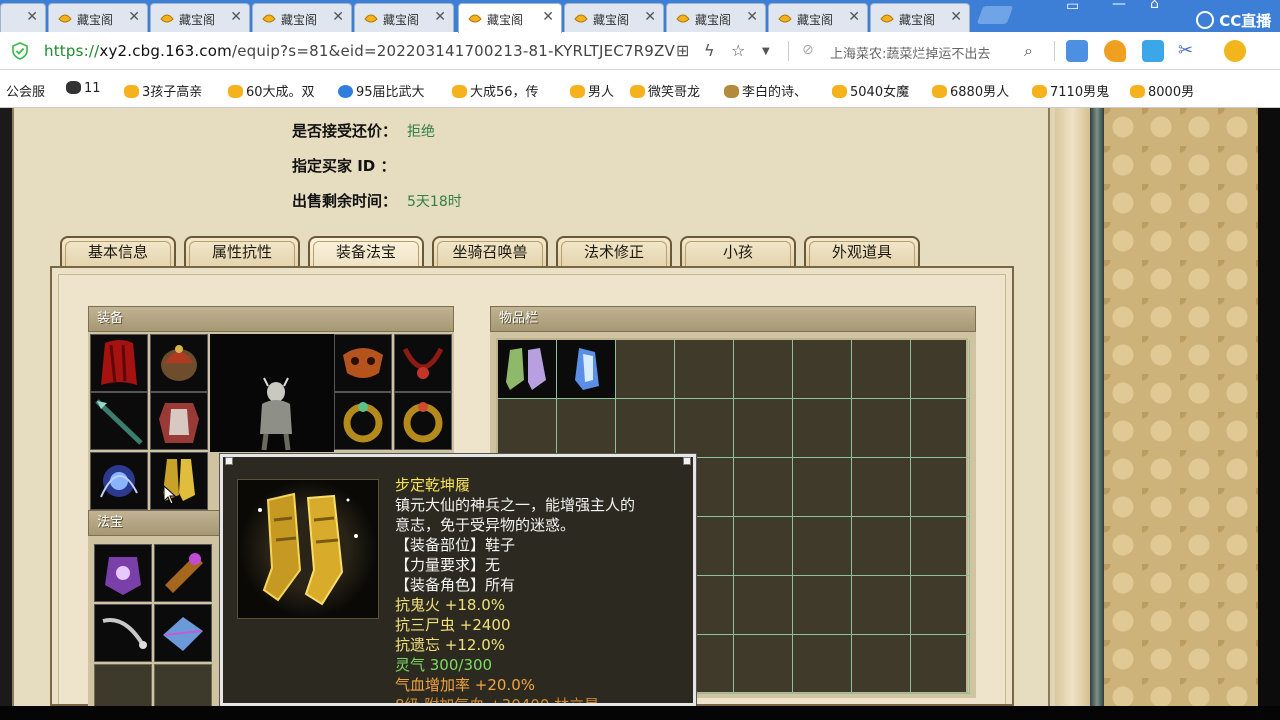 This screenshot has width=1280, height=720. I want to click on bookmark-item: 3孩子高亲, so click(163, 90).